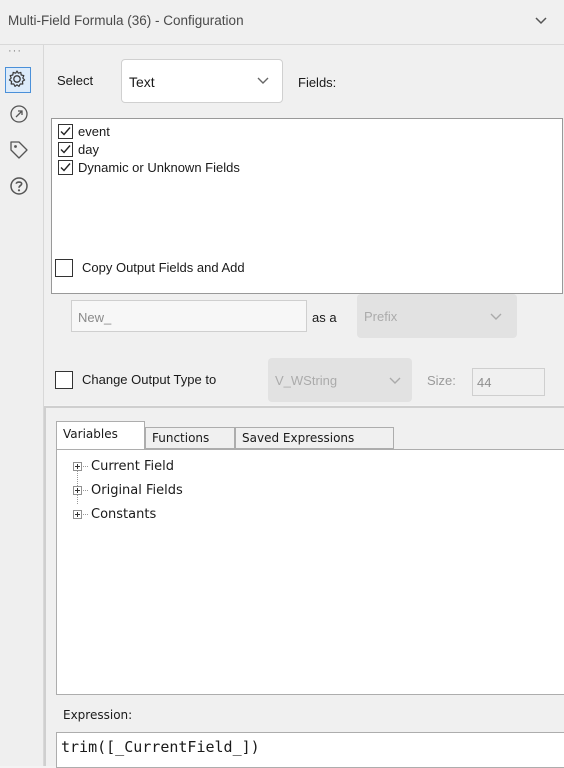 Image resolution: width=564 pixels, height=768 pixels. Describe the element at coordinates (19, 186) in the screenshot. I see `help-icon` at that location.